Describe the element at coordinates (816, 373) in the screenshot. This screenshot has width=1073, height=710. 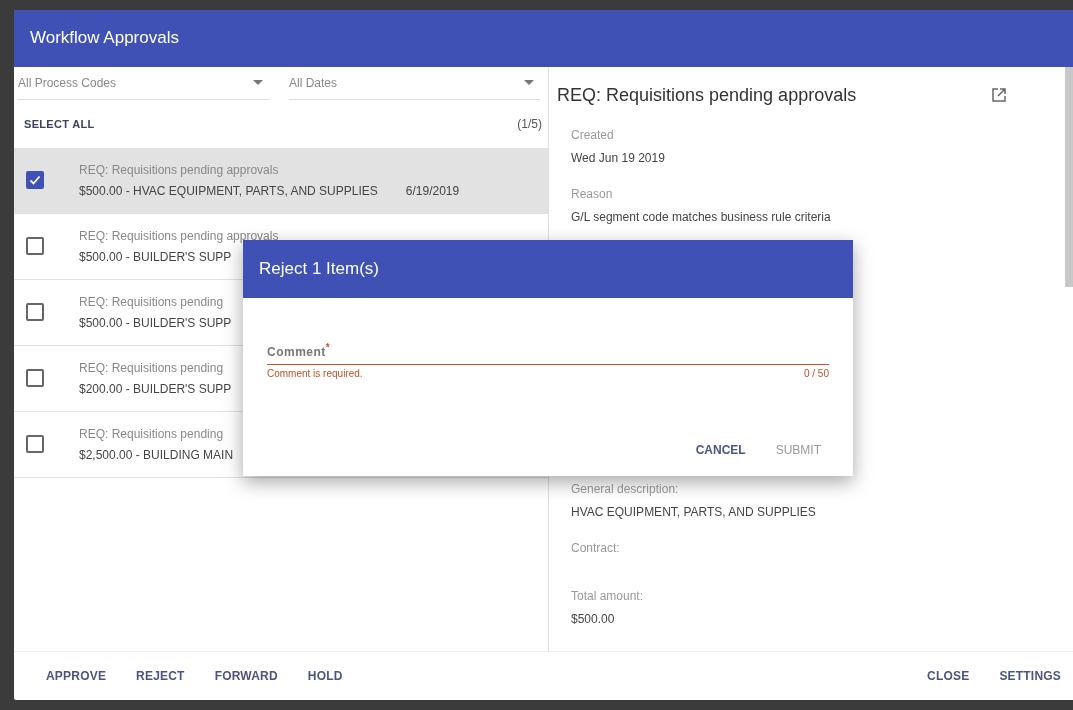
I see `character-counter: 0 / 50` at that location.